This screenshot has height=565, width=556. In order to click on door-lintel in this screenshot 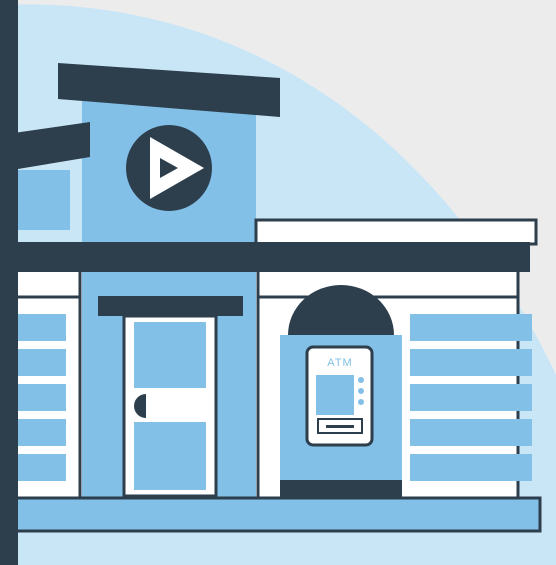, I will do `click(170, 306)`.